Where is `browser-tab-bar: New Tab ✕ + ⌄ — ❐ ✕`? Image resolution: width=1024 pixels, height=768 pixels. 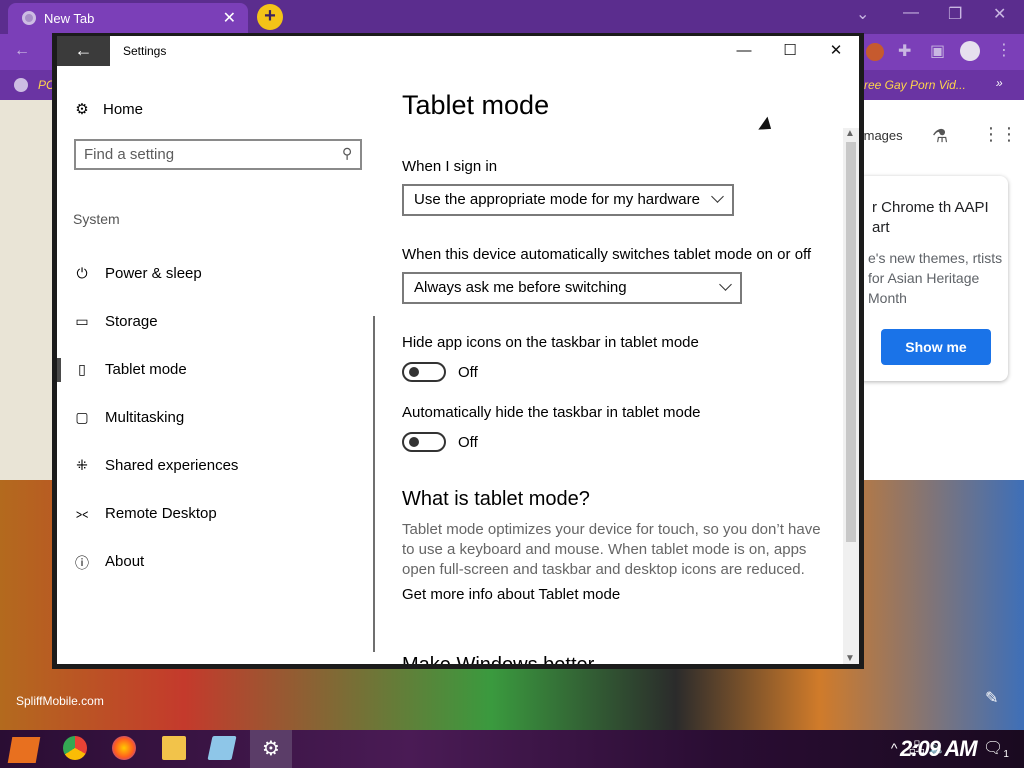 browser-tab-bar: New Tab ✕ + ⌄ — ❐ ✕ is located at coordinates (512, 17).